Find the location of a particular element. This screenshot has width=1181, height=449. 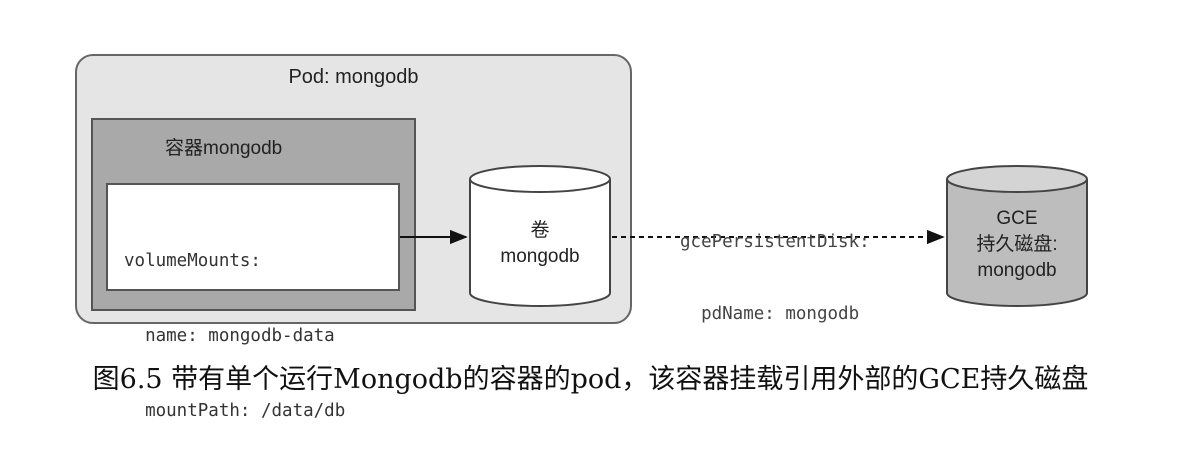

volume-label-line2: mongodb is located at coordinates (540, 256).